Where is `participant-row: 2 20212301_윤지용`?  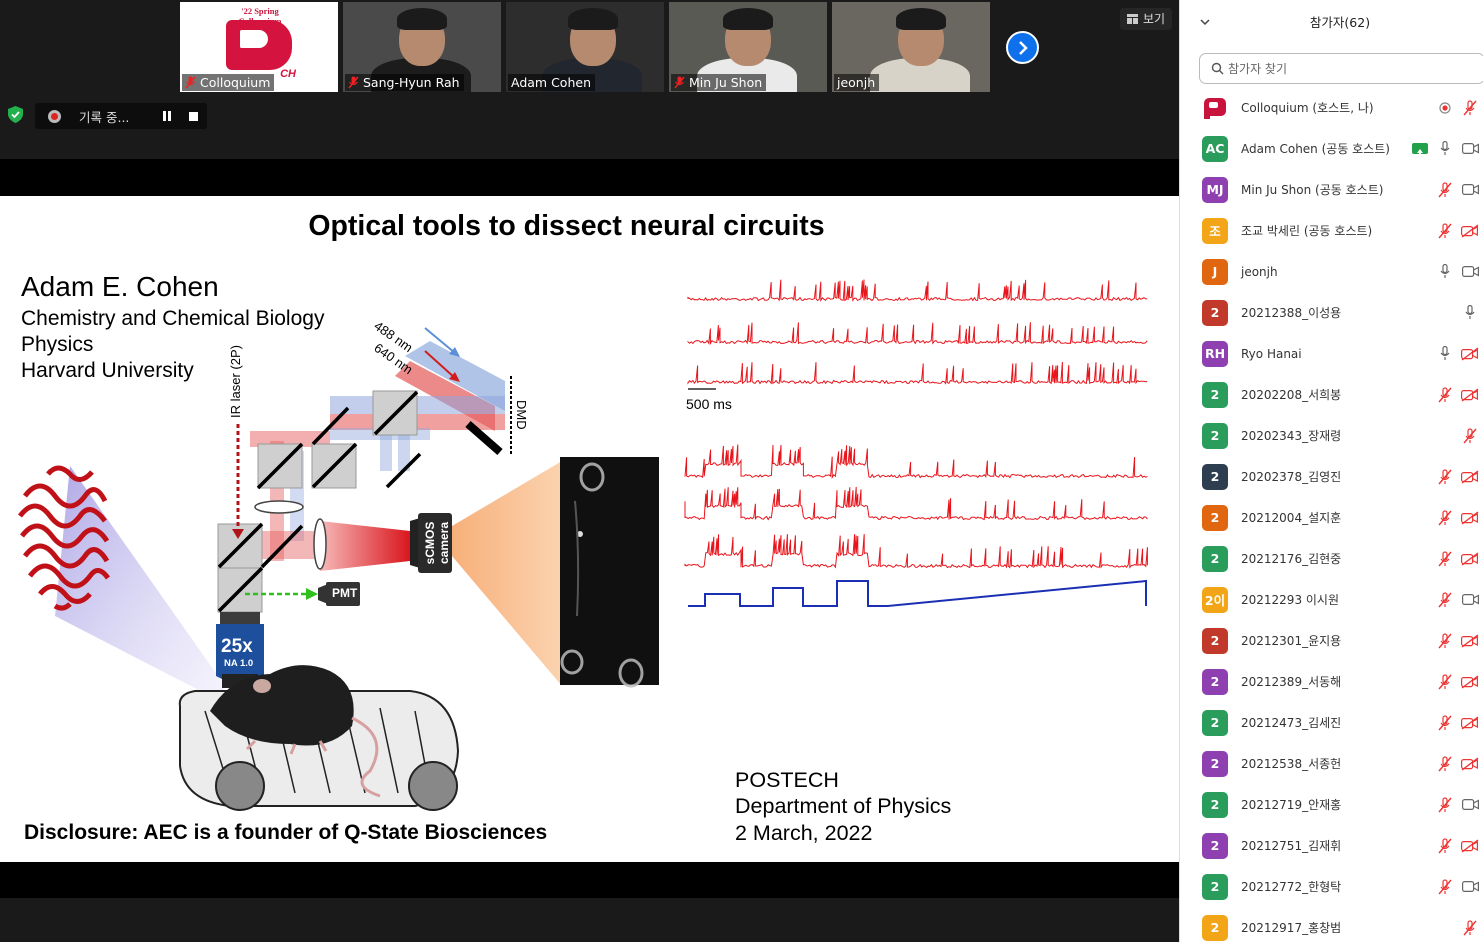
participant-row: 2 20212301_윤지용 is located at coordinates (1331, 640).